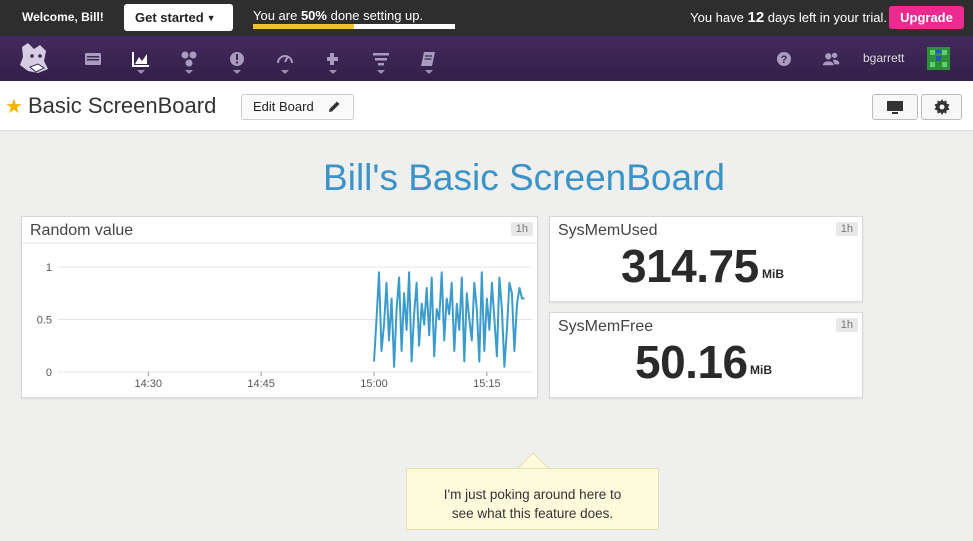  Describe the element at coordinates (122, 105) in the screenshot. I see `board-title: Basic ScreenBoard` at that location.